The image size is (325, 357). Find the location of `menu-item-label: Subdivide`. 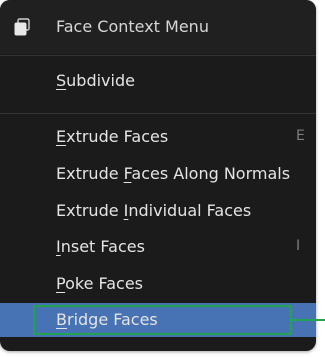

menu-item-label: Subdivide is located at coordinates (95, 80).